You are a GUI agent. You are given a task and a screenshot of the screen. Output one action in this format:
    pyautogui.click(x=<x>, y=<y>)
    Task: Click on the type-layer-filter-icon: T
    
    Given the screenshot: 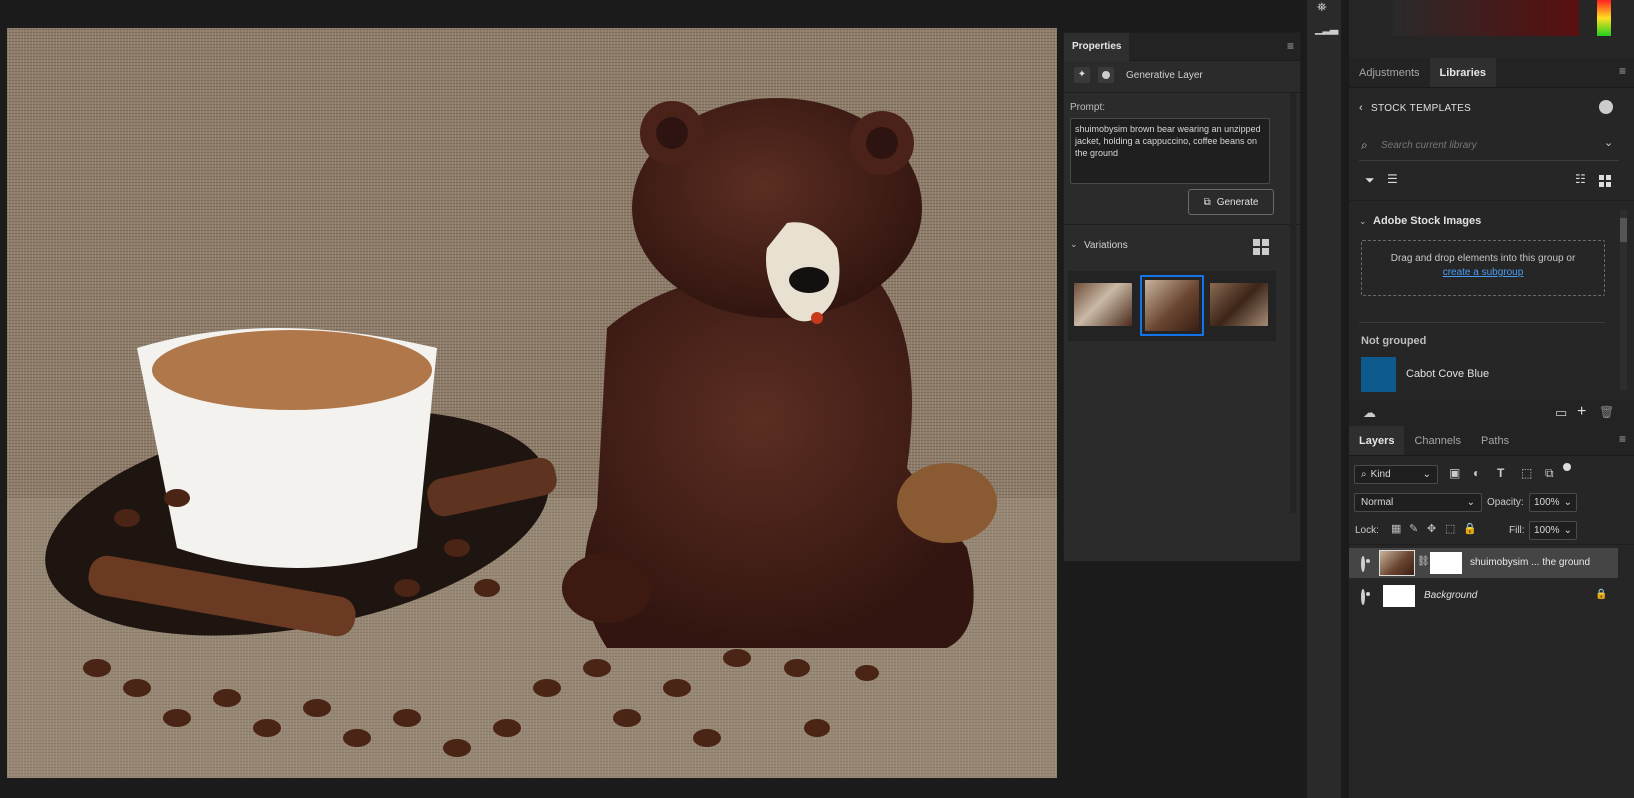 What is the action you would take?
    pyautogui.click(x=1500, y=473)
    